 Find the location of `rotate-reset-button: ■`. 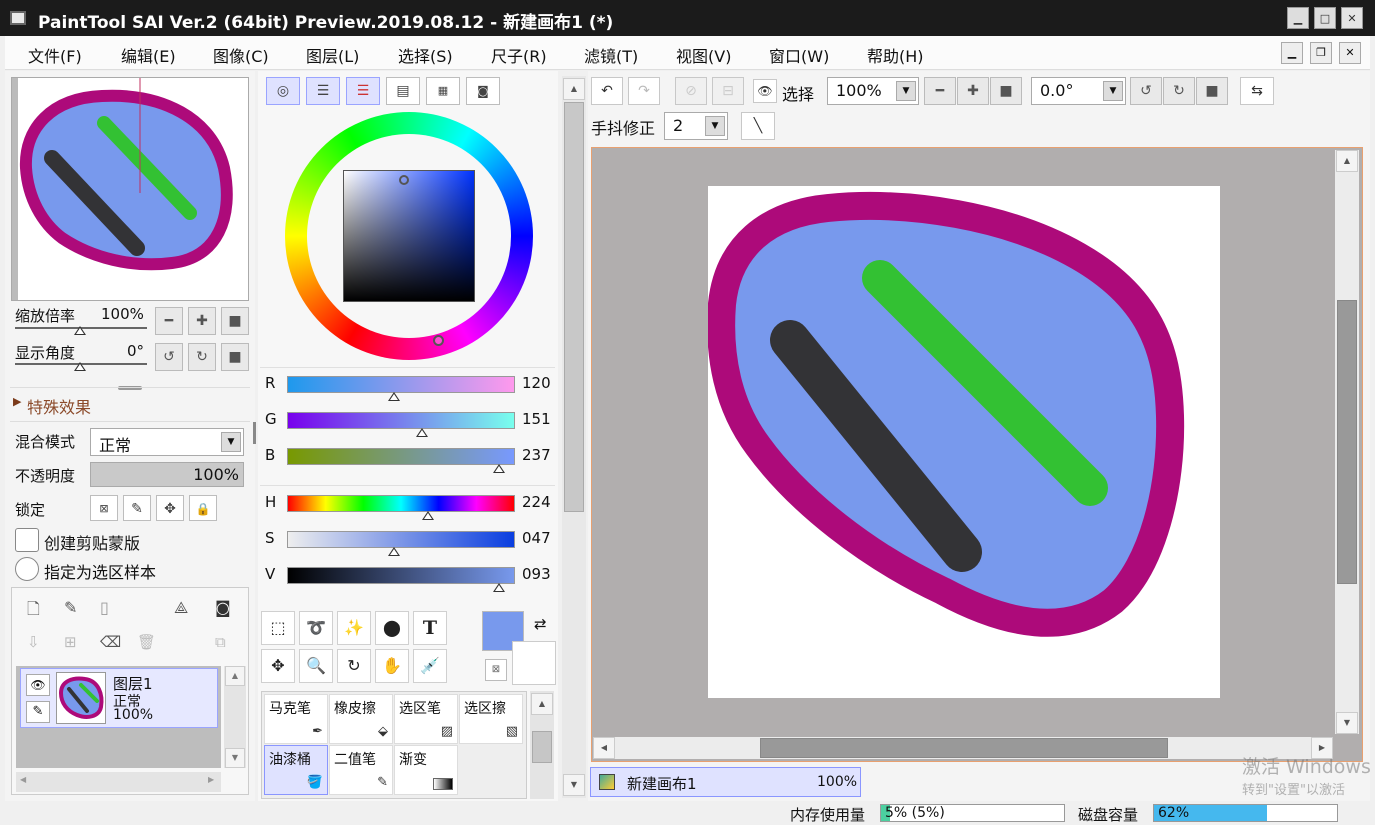

rotate-reset-button: ■ is located at coordinates (1212, 91).